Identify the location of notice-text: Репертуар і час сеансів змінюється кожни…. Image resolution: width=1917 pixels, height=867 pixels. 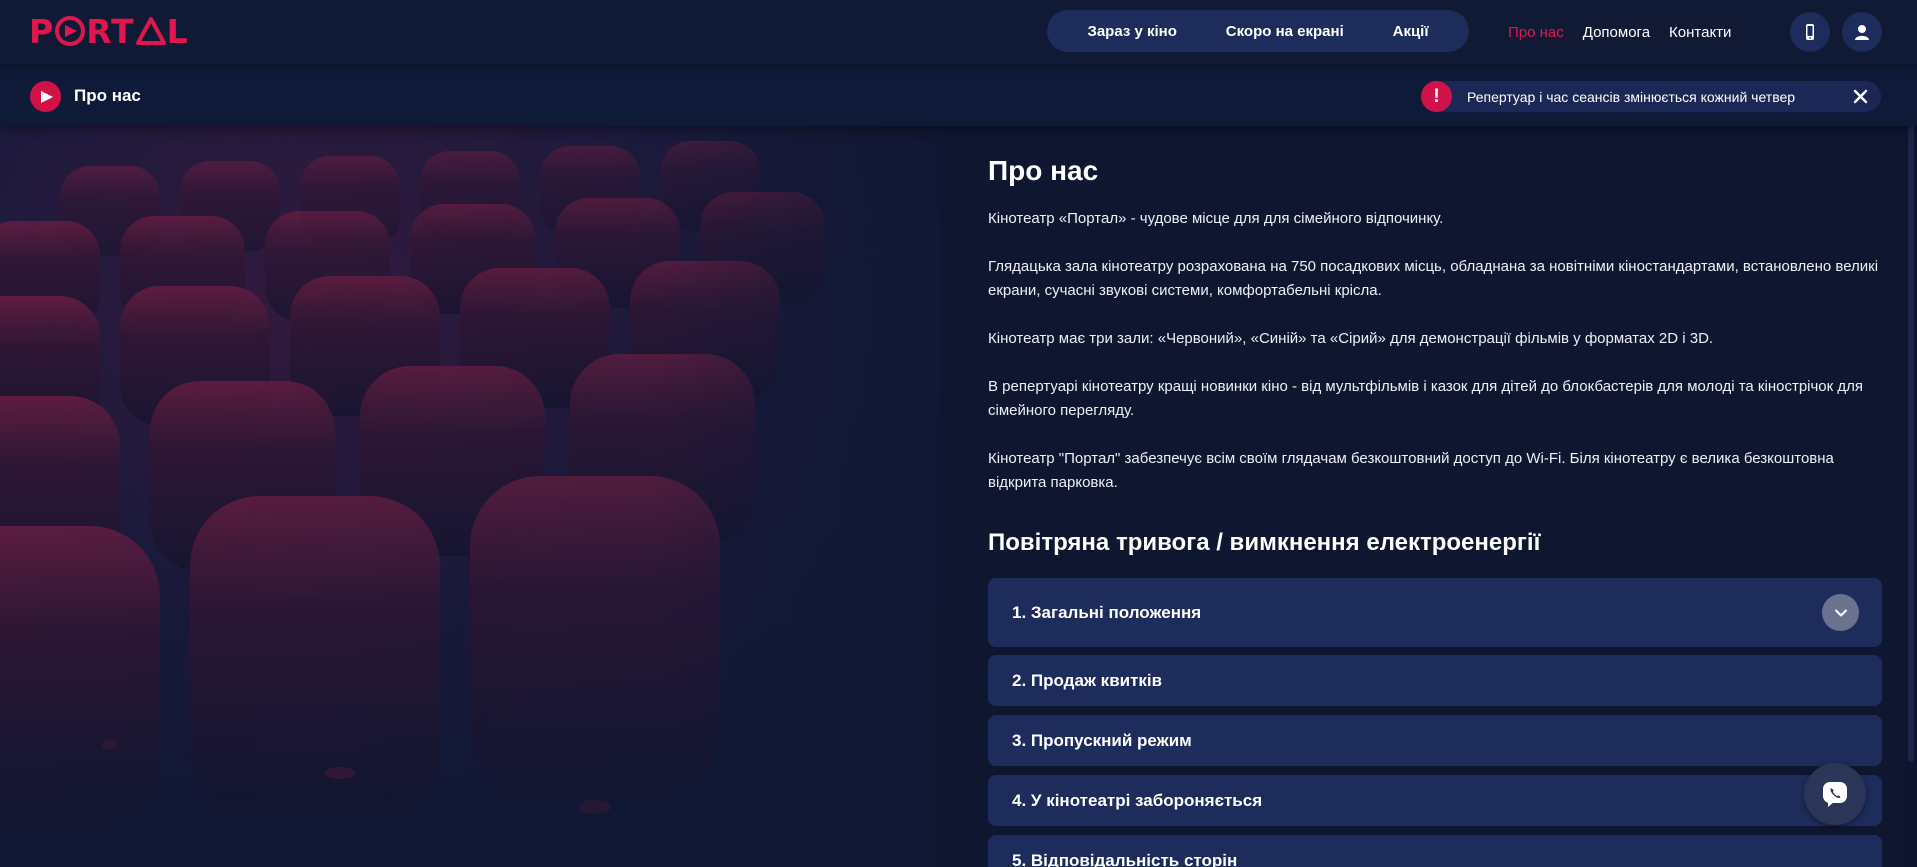
(1631, 96).